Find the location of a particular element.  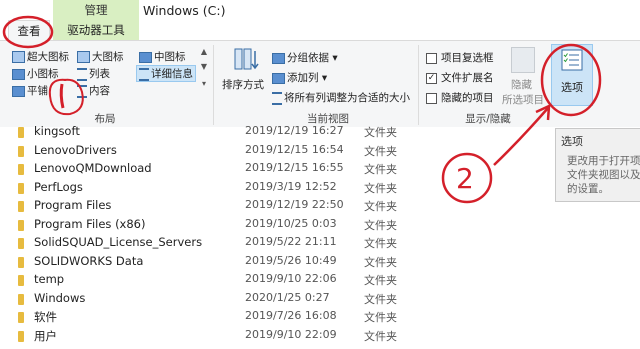

layout-small-icons: 小图标 is located at coordinates (35, 73).